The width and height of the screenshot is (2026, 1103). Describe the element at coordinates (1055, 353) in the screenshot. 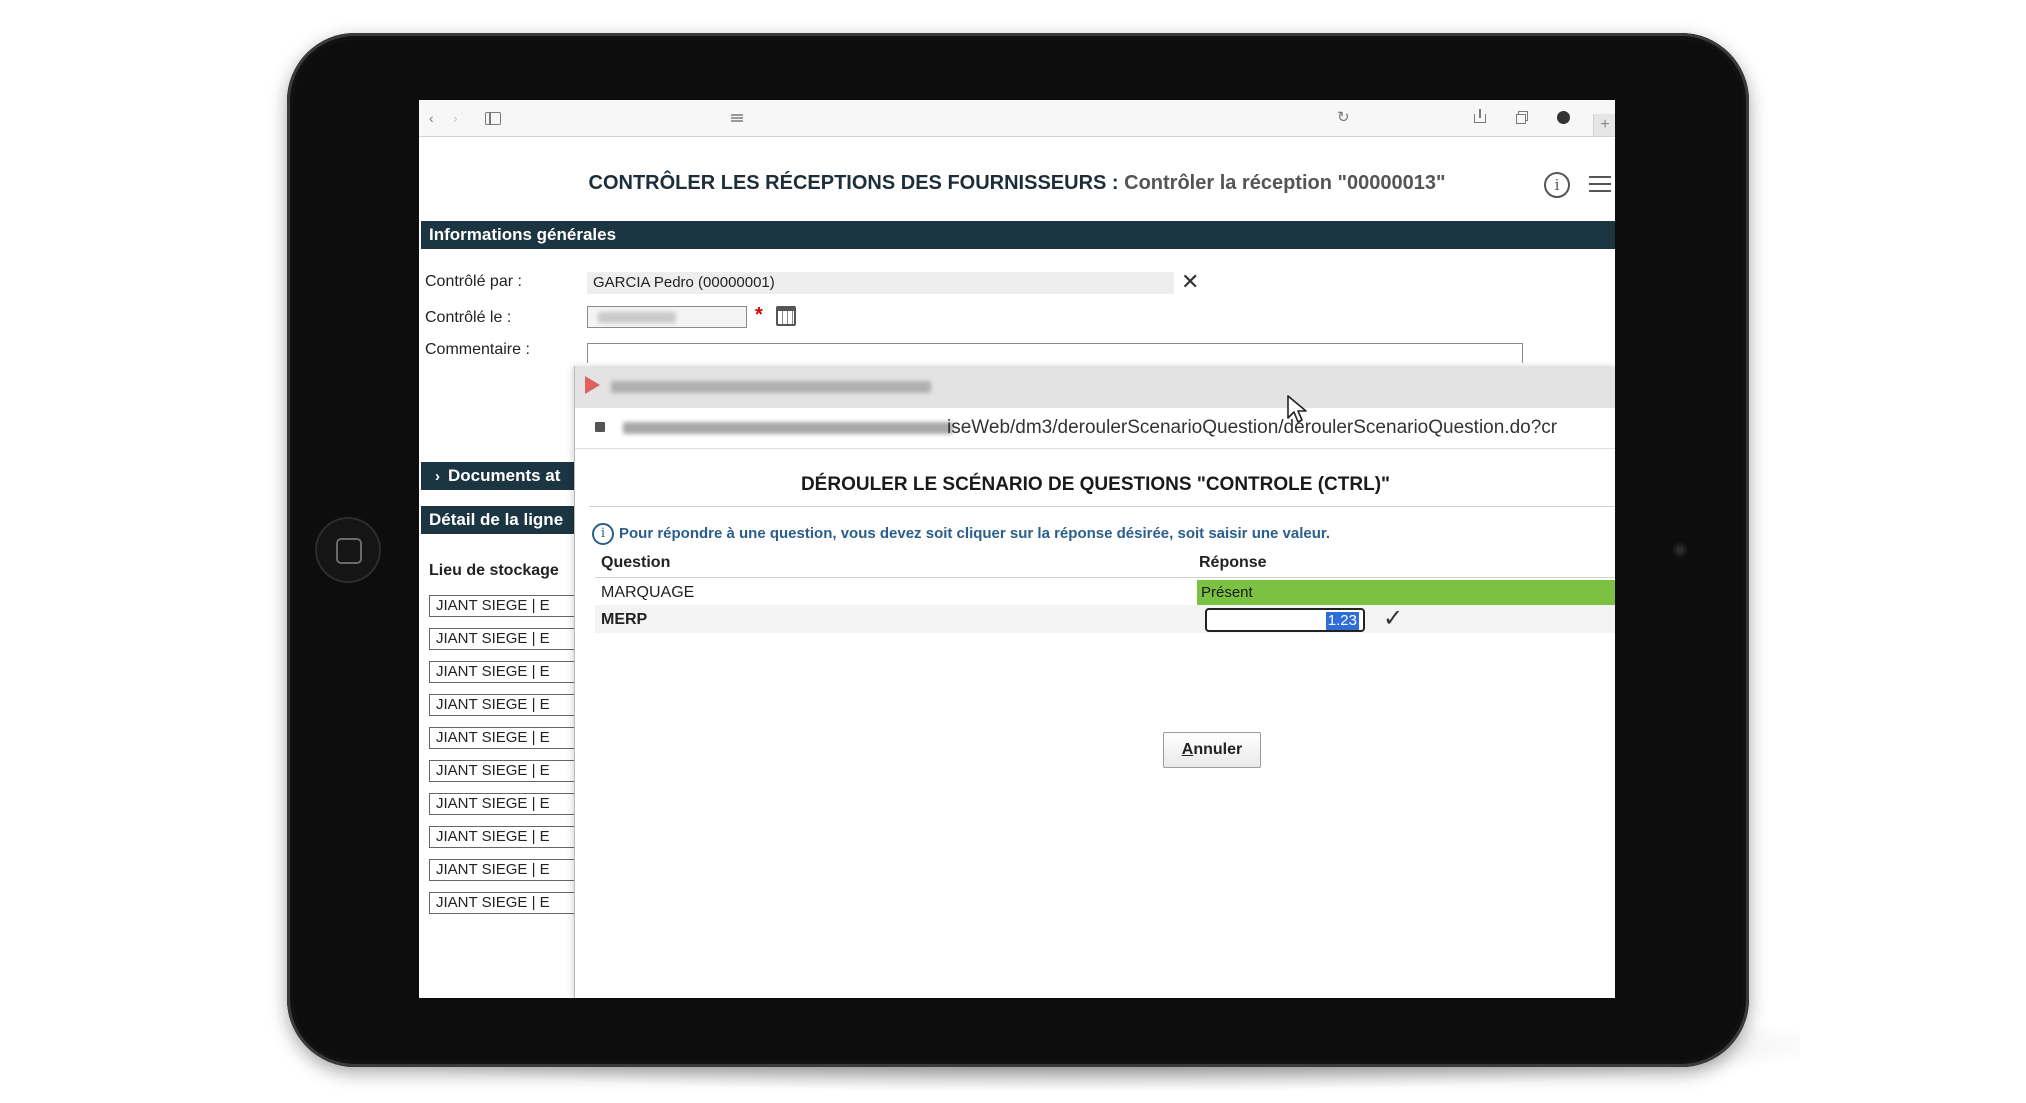

I see `comment-textarea` at that location.